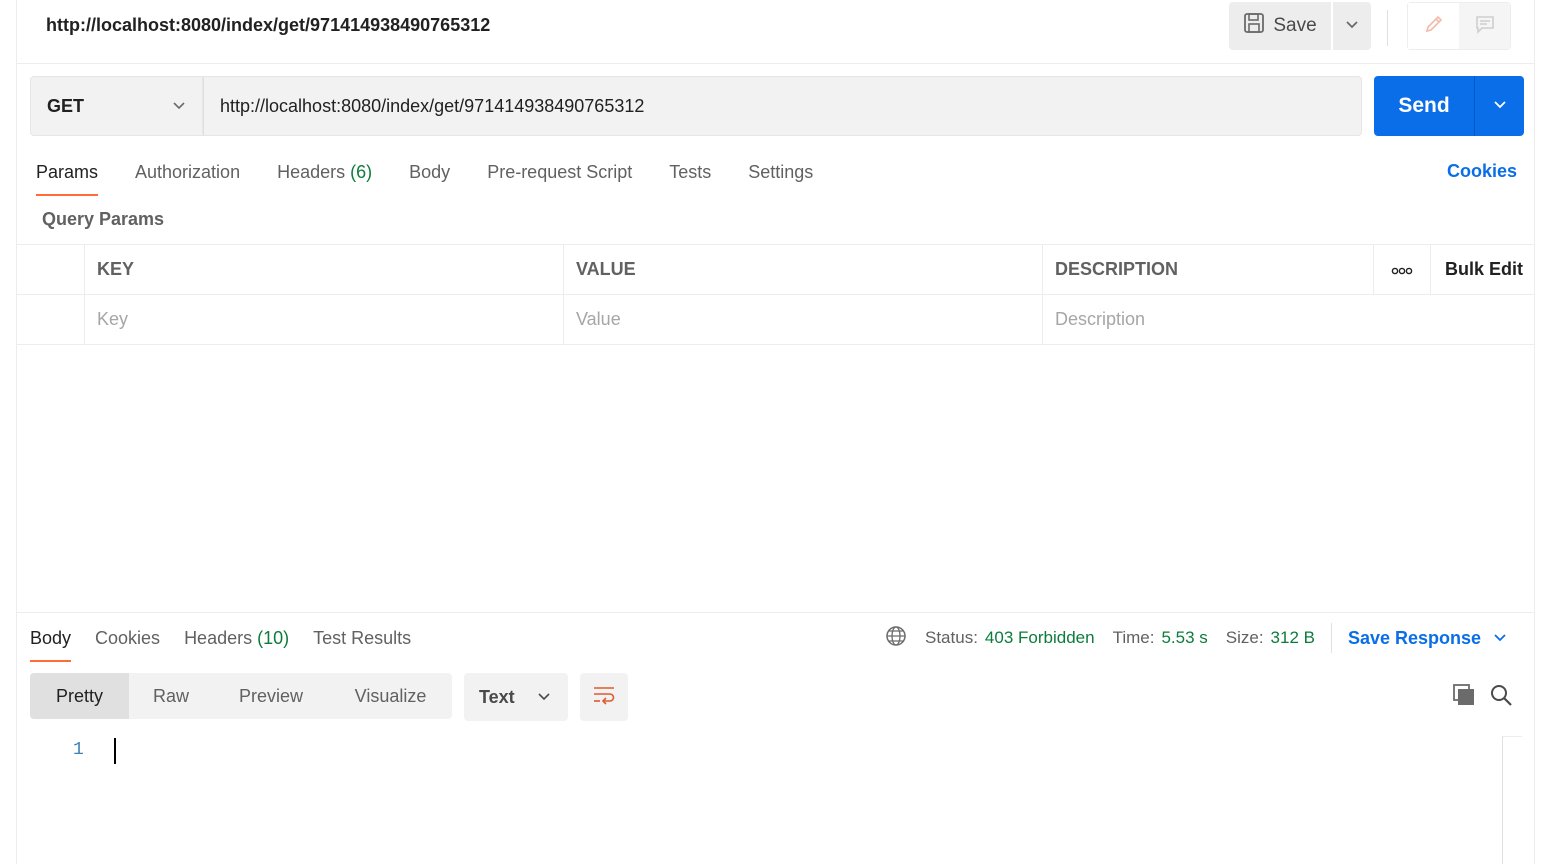 The height and width of the screenshot is (864, 1551). I want to click on globe-icon, so click(896, 638).